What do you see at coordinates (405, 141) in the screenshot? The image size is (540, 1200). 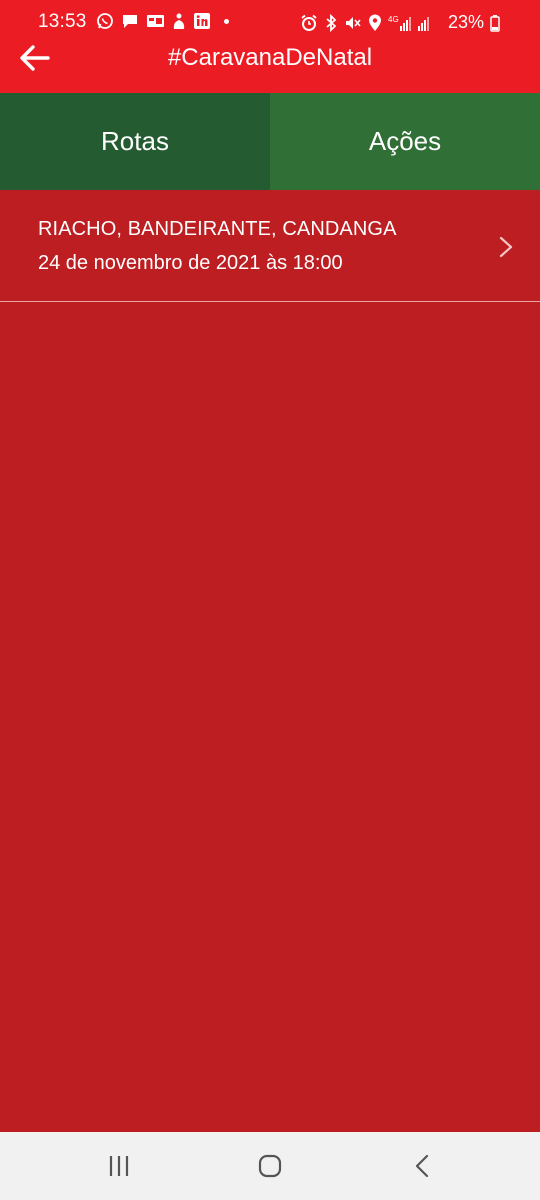 I see `tab-acoes: Ações` at bounding box center [405, 141].